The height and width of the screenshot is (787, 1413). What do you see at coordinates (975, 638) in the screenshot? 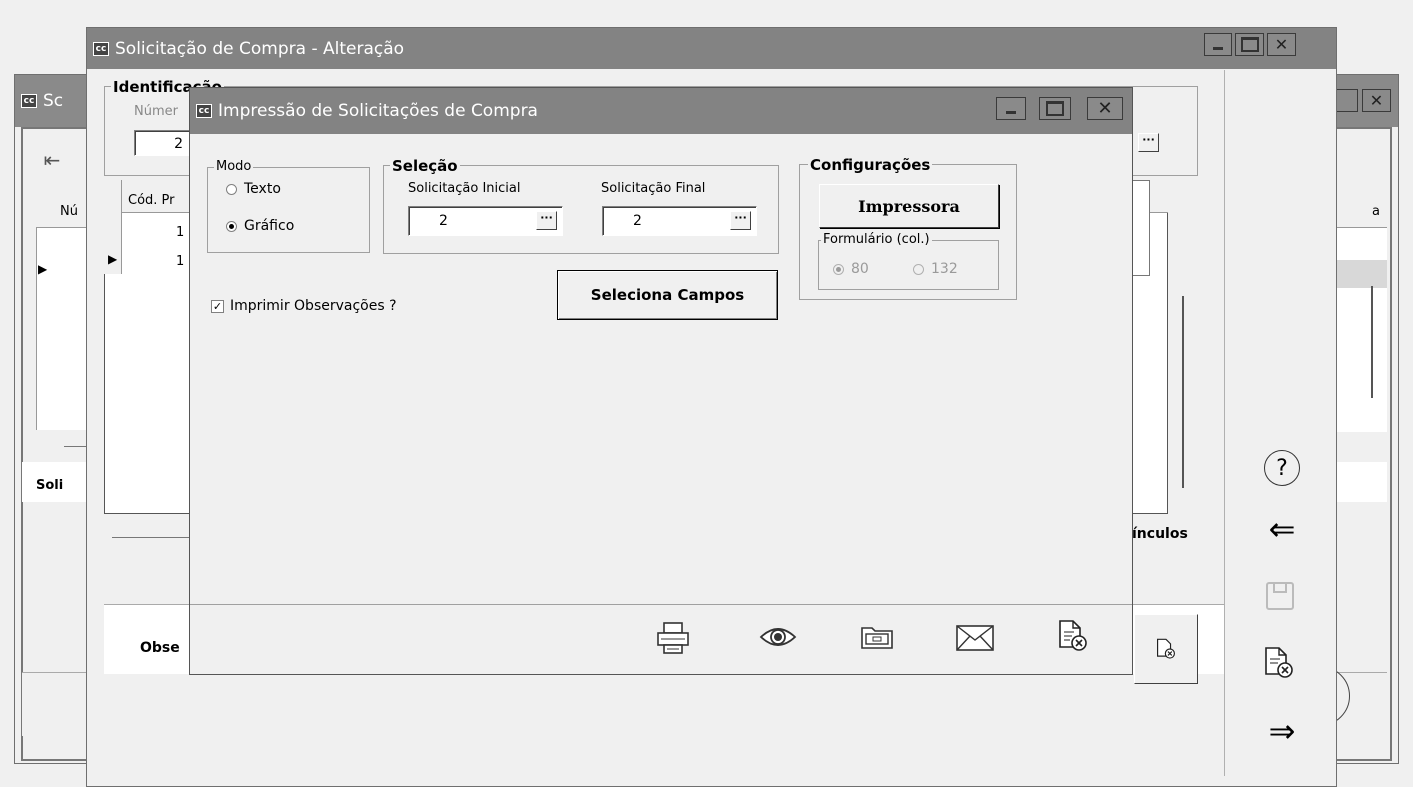
I see `email-icon` at bounding box center [975, 638].